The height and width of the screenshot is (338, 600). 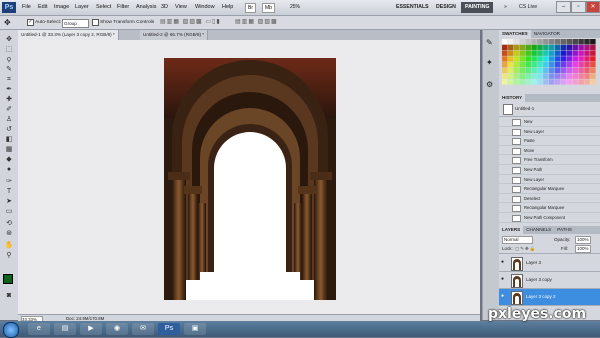 What do you see at coordinates (9, 159) in the screenshot?
I see `blur-tool-icon: ◆` at bounding box center [9, 159].